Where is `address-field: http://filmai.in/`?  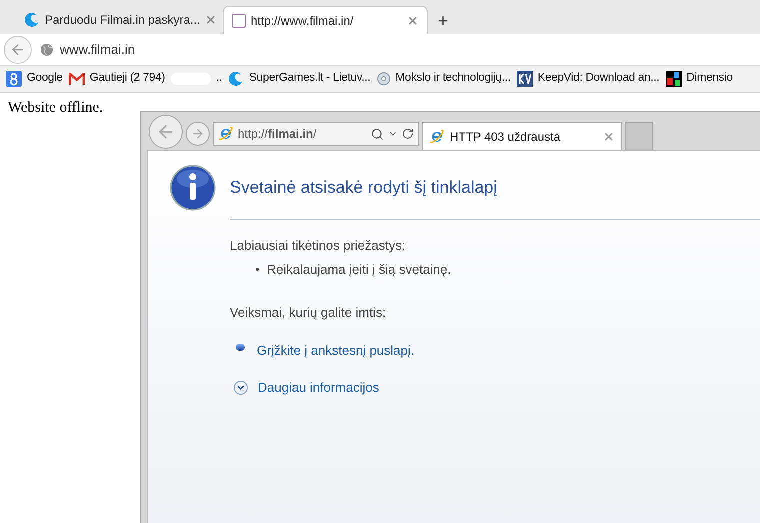
address-field: http://filmai.in/ is located at coordinates (316, 134).